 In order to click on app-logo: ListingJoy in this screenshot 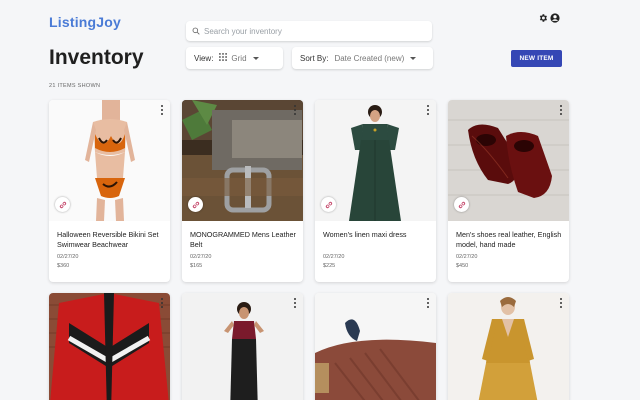, I will do `click(85, 22)`.